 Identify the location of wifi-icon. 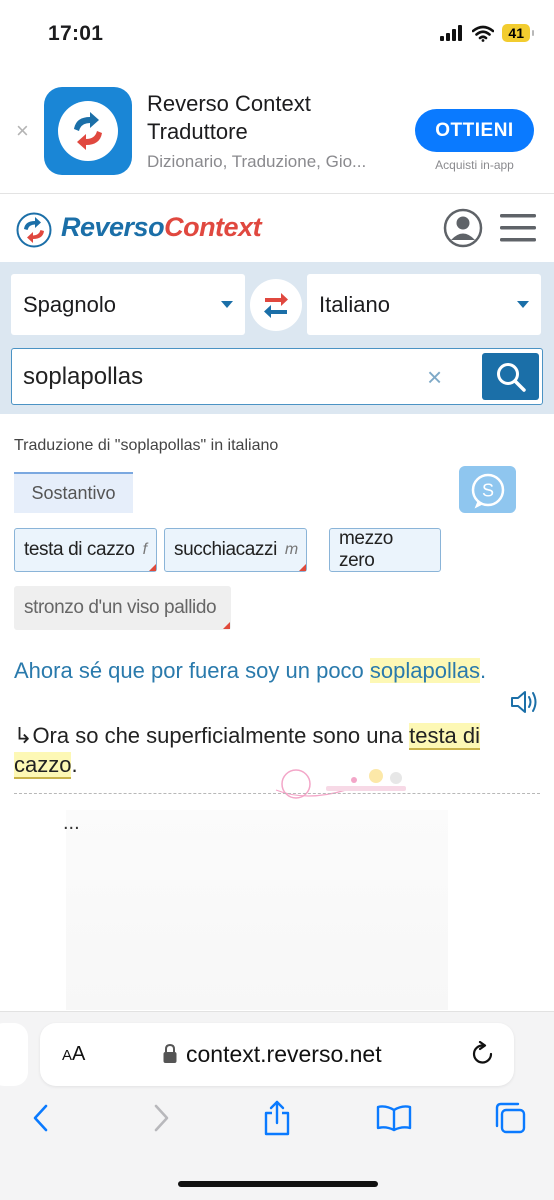
(483, 33).